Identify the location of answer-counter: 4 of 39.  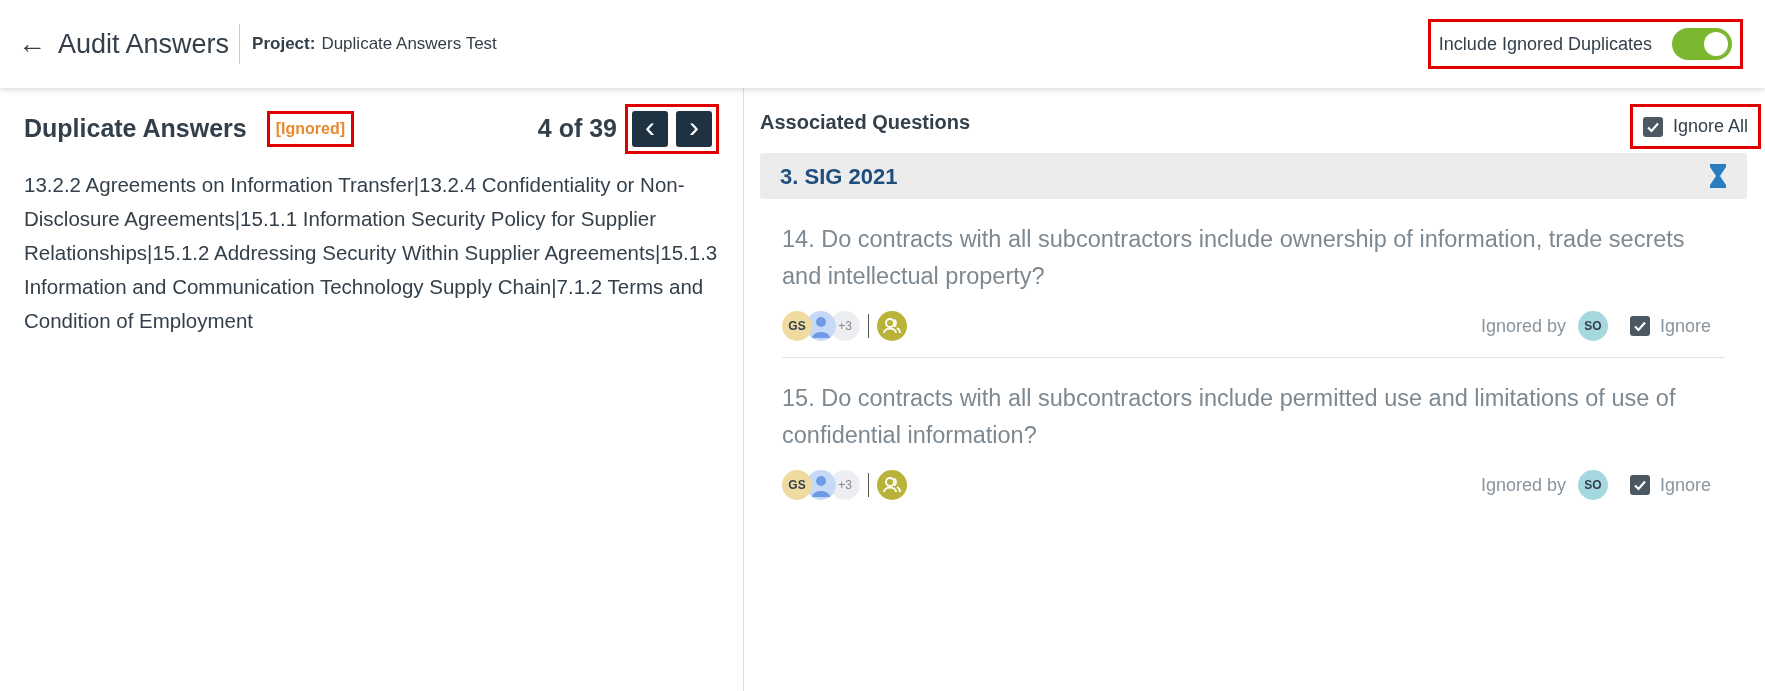
(577, 129).